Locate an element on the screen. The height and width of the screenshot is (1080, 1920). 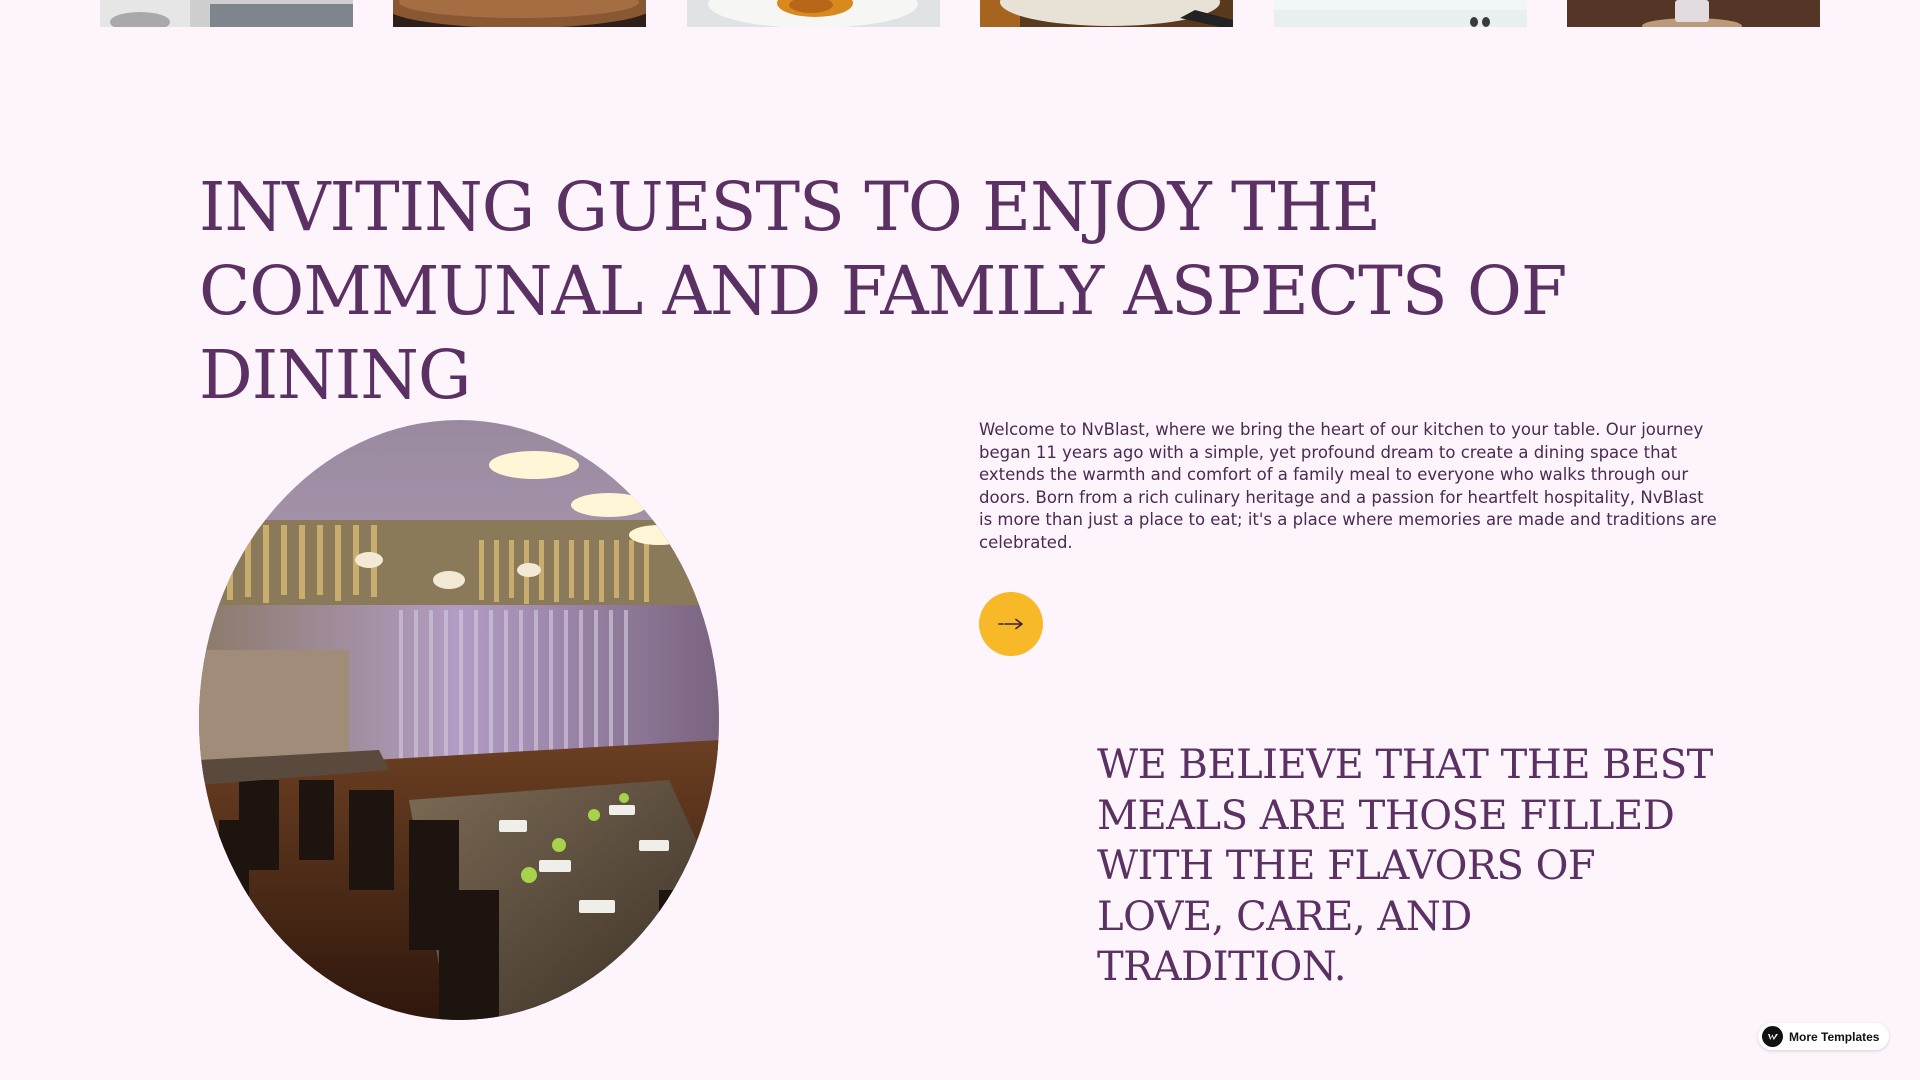
plated-dish-thumbnail is located at coordinates (813, 13).